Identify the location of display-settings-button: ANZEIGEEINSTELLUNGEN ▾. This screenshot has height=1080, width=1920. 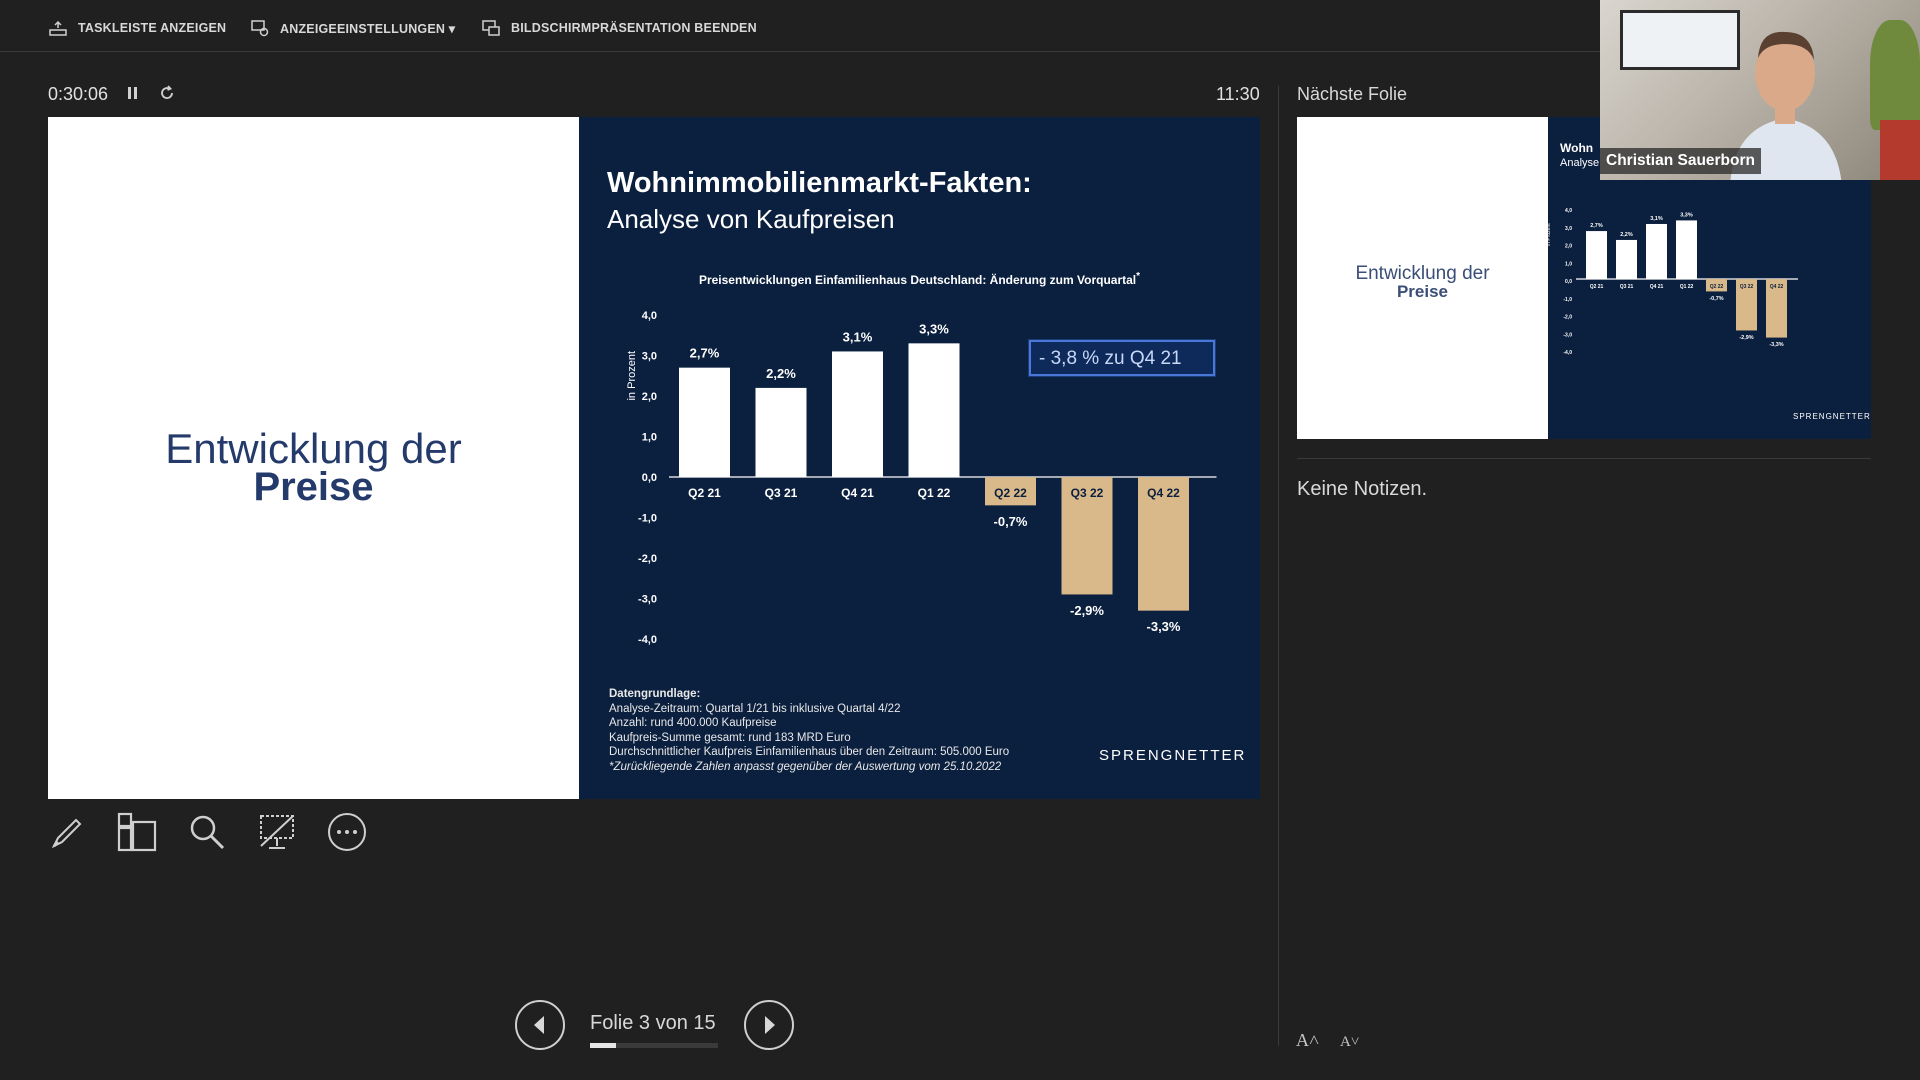
(352, 28).